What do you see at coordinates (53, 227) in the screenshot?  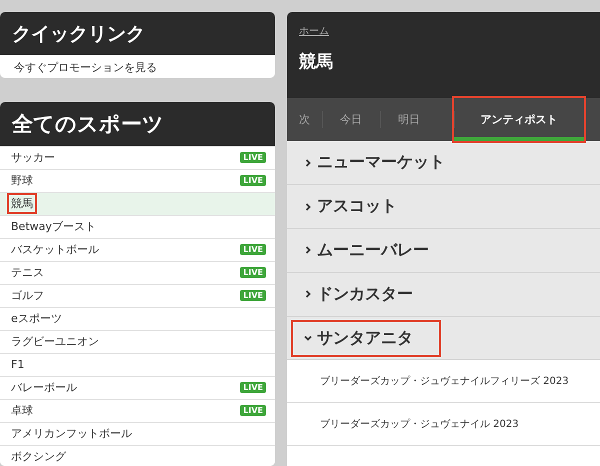 I see `sport-label: Betwayブースト` at bounding box center [53, 227].